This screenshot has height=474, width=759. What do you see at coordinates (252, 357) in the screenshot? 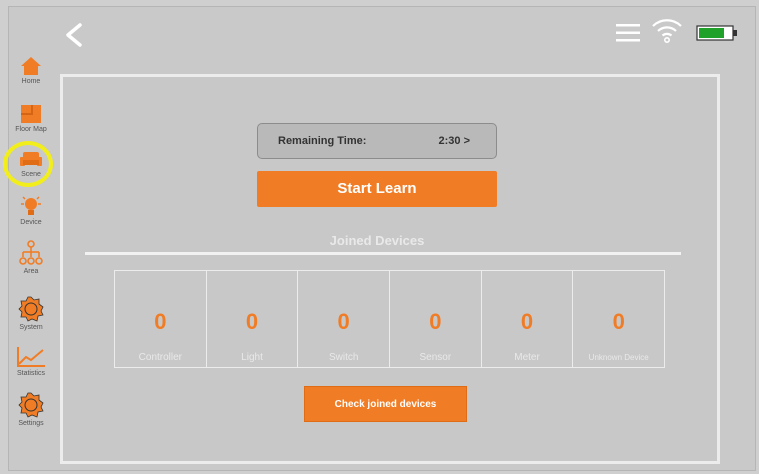
I see `device-type-label: Light` at bounding box center [252, 357].